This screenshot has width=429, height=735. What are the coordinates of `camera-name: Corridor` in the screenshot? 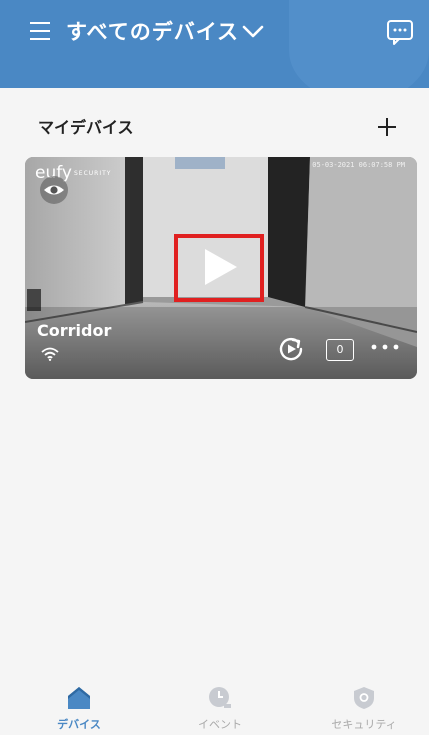 It's located at (74, 330).